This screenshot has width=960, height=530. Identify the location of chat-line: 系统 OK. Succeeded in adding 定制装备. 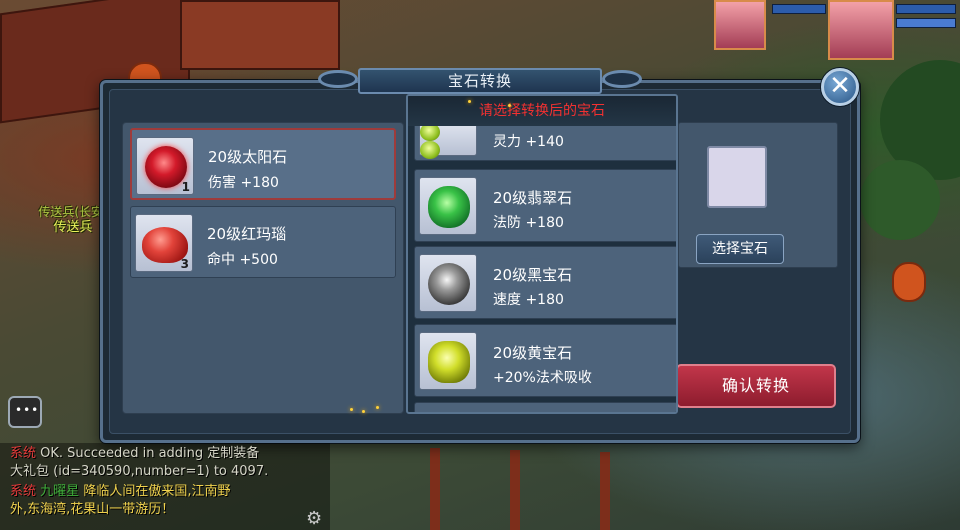
(134, 454).